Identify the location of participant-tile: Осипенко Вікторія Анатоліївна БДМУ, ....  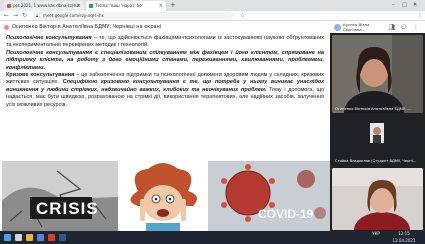
(377, 74).